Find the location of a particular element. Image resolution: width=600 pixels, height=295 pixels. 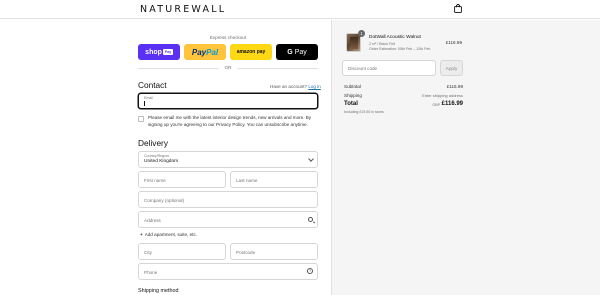

shop-pay-label: shop is located at coordinates (153, 52).